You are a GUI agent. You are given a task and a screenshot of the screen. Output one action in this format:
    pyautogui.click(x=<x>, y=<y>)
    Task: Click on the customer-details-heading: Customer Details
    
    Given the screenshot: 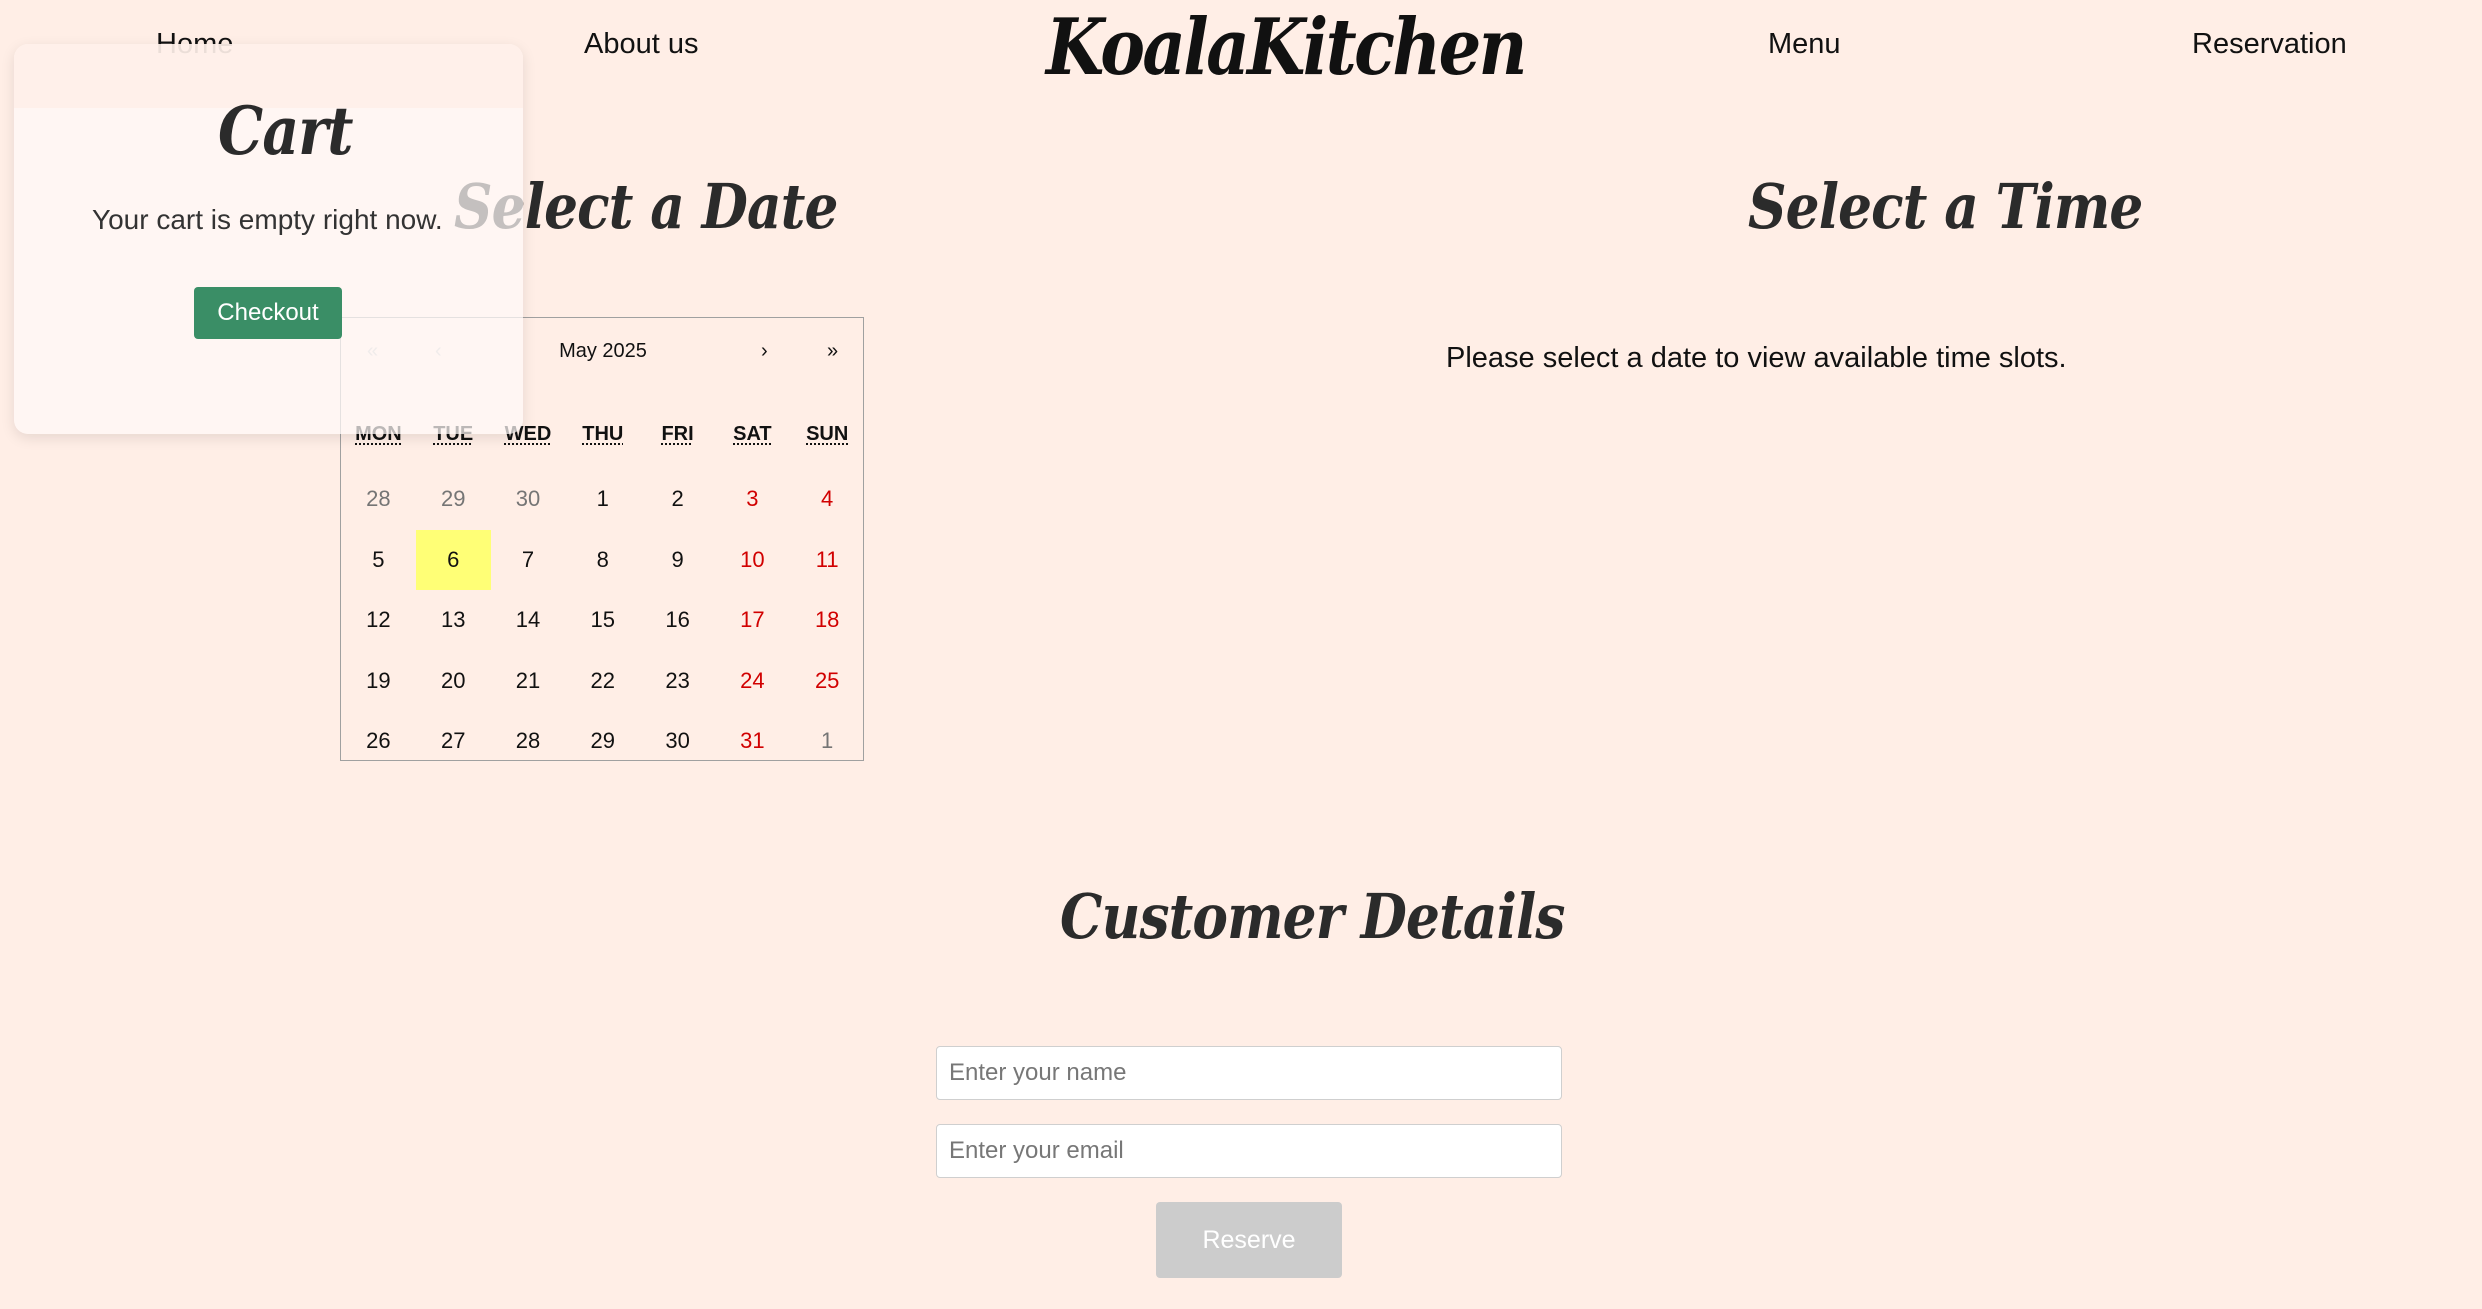 What is the action you would take?
    pyautogui.click(x=1312, y=916)
    